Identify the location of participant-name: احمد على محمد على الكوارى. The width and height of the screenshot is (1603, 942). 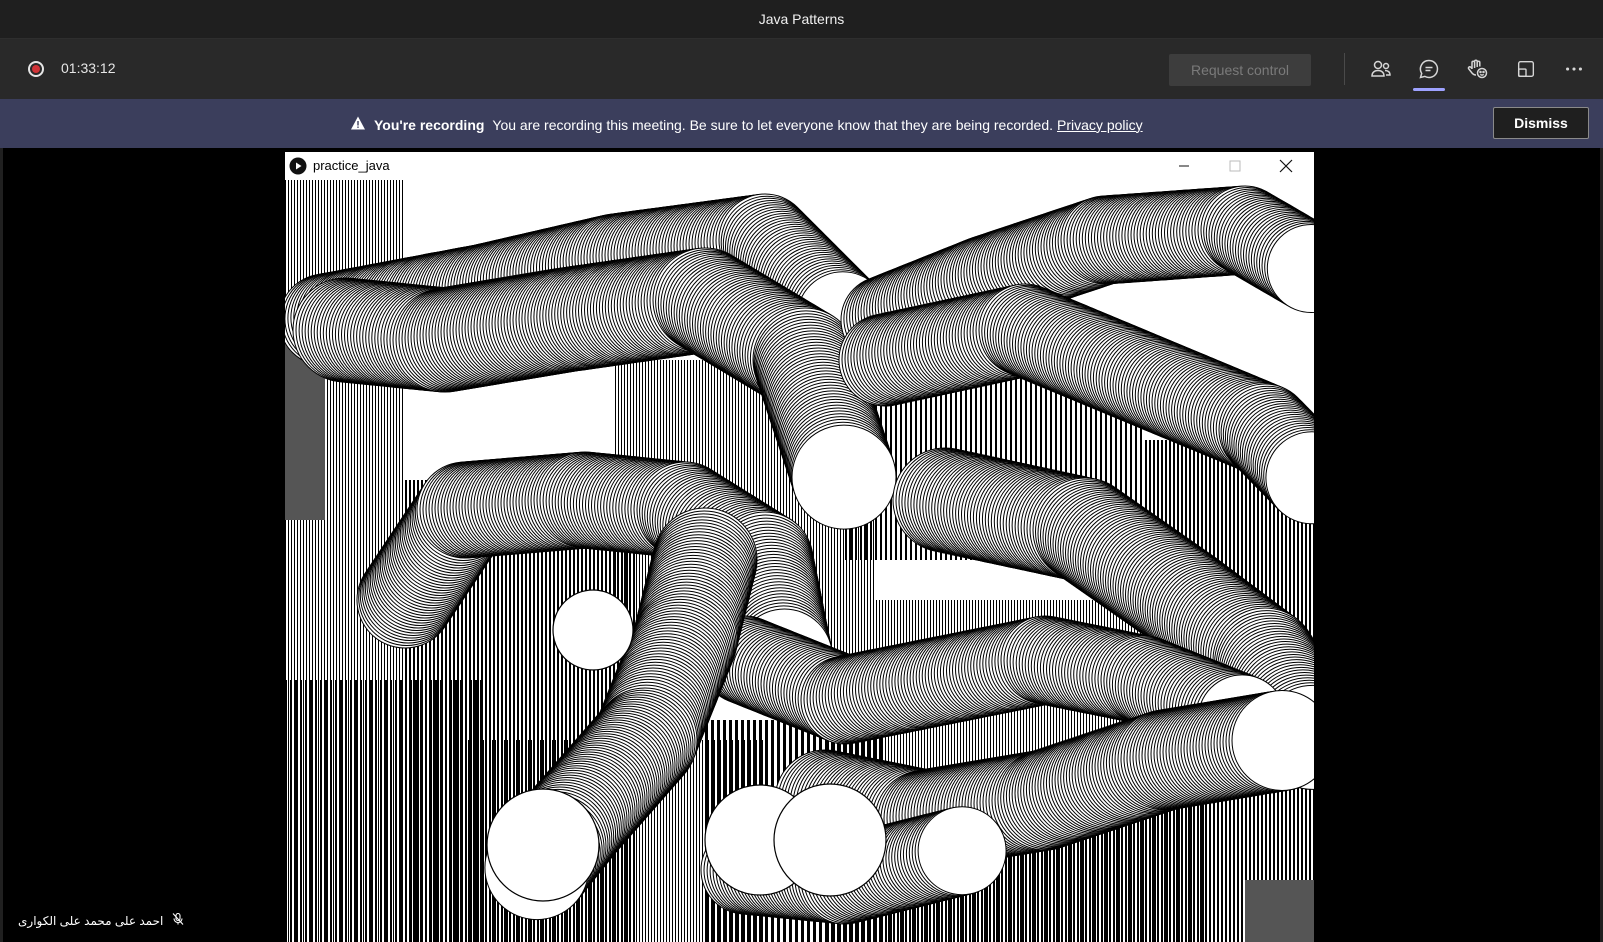
(91, 920).